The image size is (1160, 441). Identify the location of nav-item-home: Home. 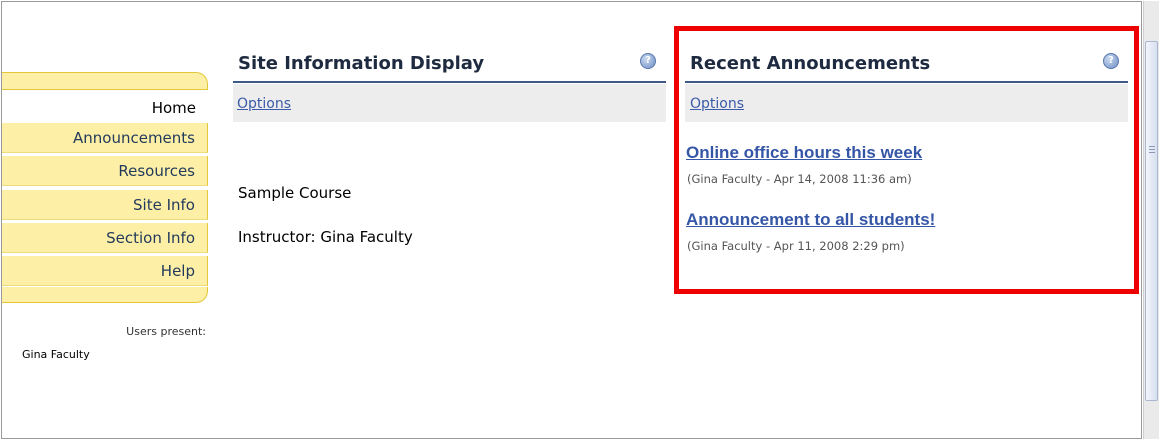
(105, 108).